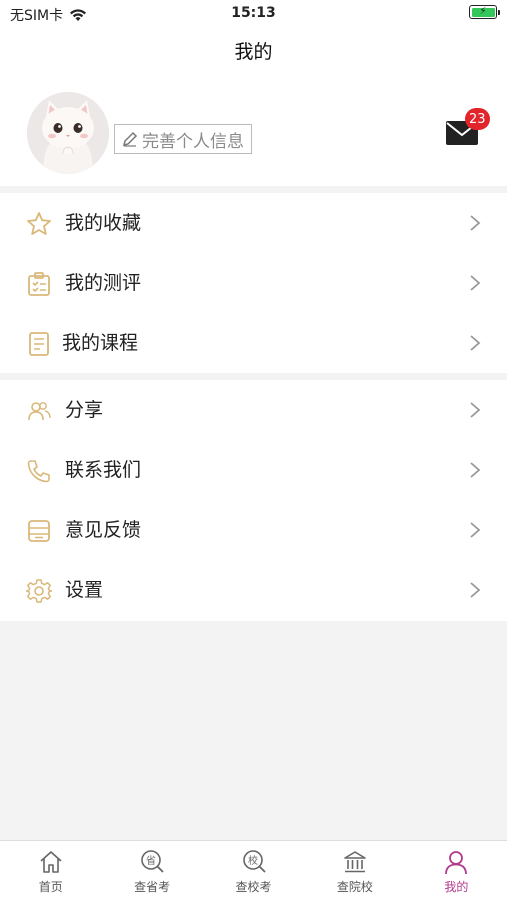  Describe the element at coordinates (103, 283) in the screenshot. I see `menu-item-label: 我的测评` at that location.